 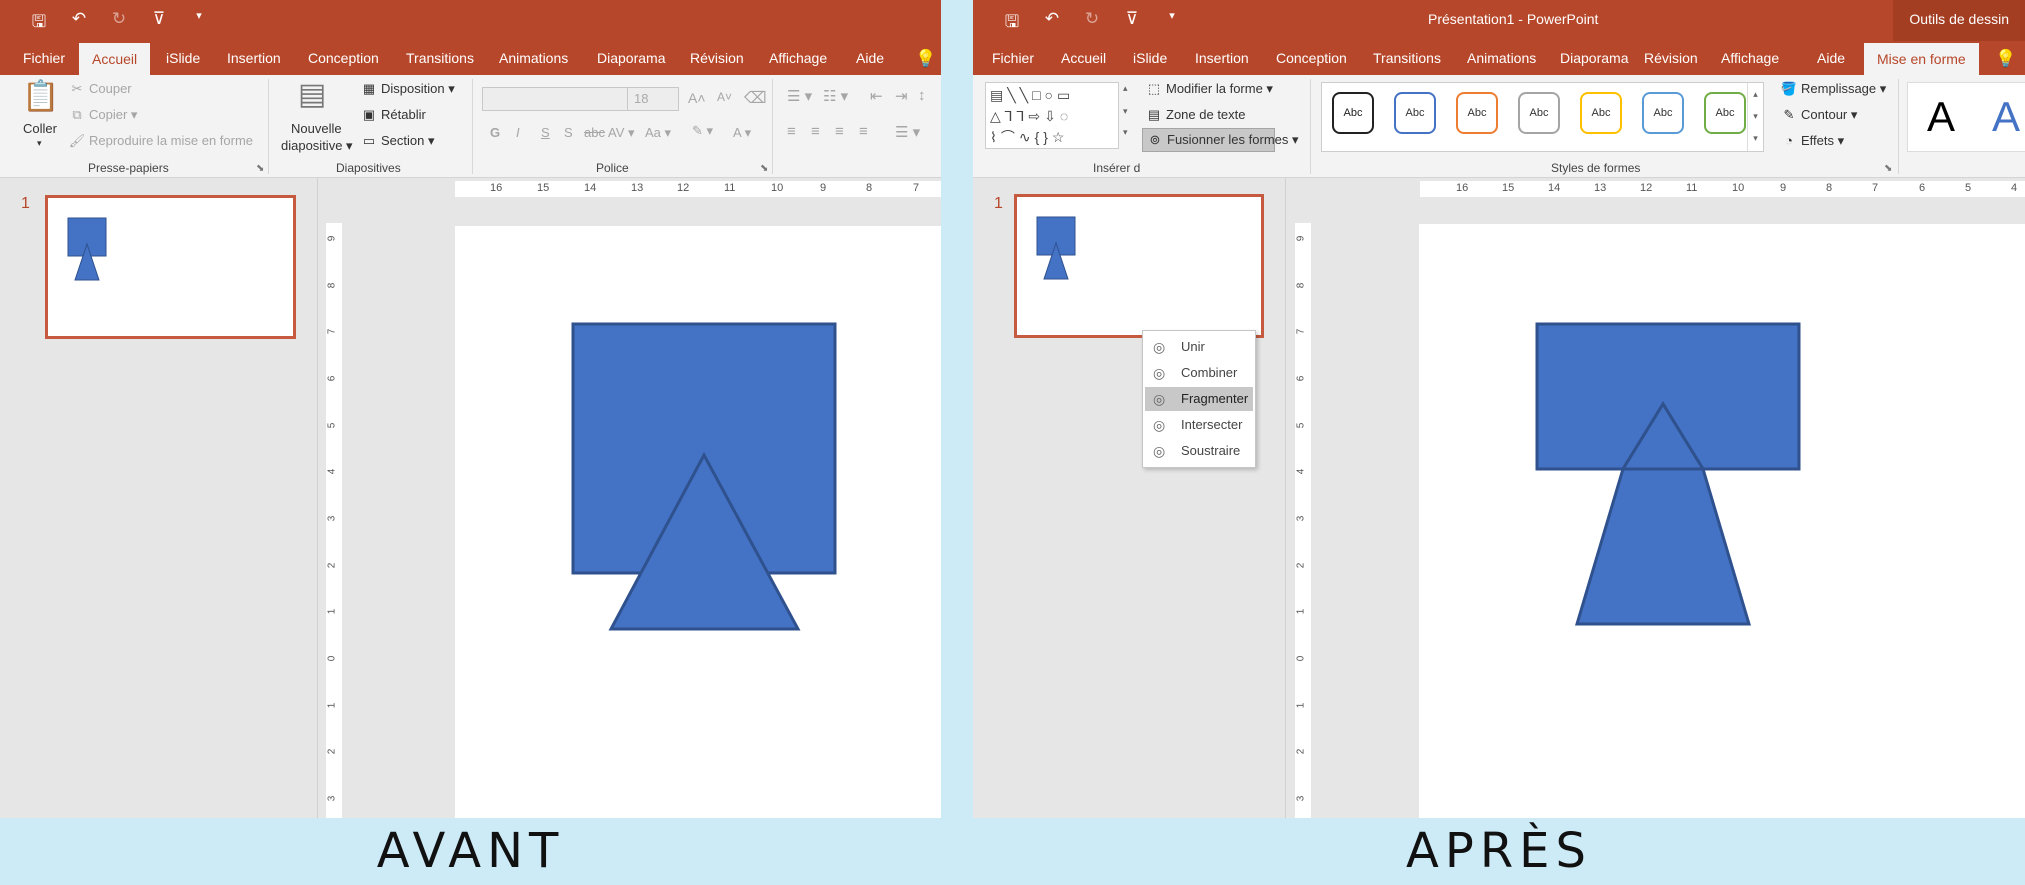 I want to click on wordart-blue: A, so click(x=2006, y=117).